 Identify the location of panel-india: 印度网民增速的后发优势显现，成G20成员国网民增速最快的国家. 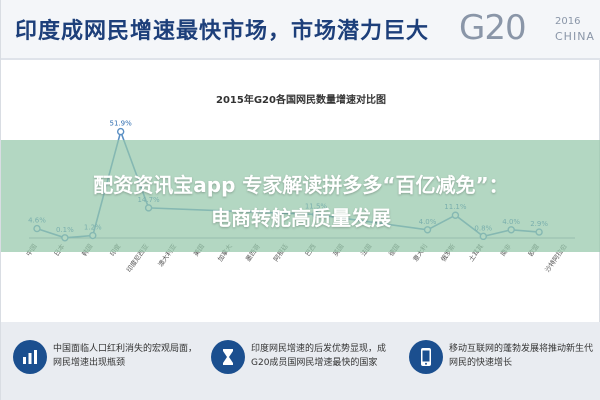
(301, 361).